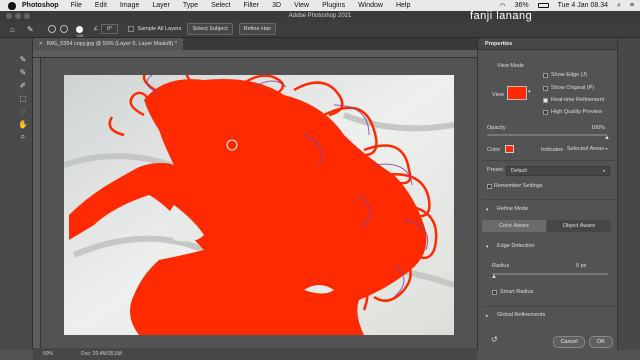 Image resolution: width=640 pixels, height=360 pixels. I want to click on color-aware-button: Color Aware, so click(514, 226).